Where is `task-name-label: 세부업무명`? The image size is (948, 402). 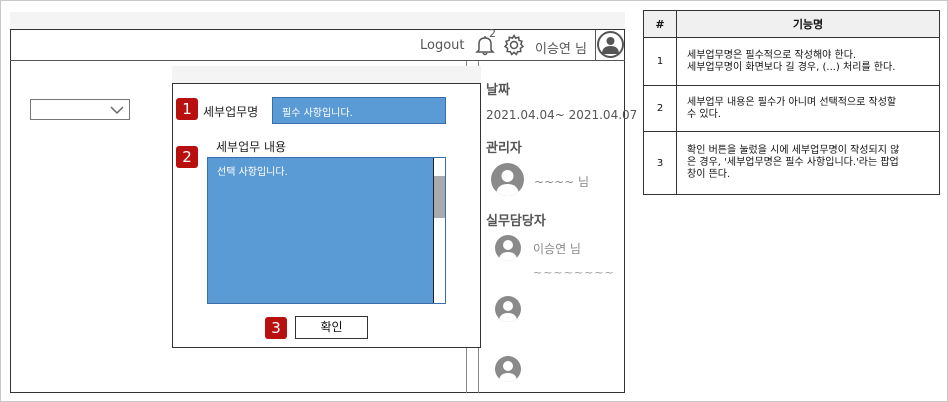 task-name-label: 세부업무명 is located at coordinates (231, 112).